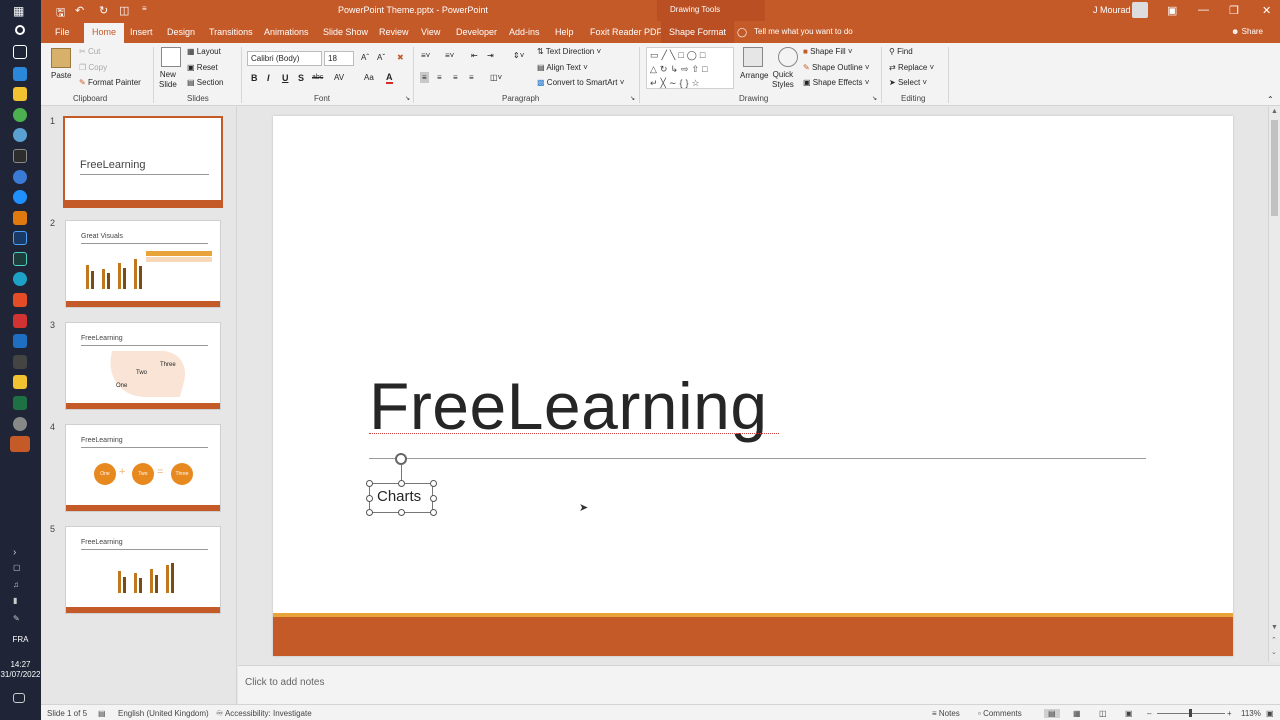 This screenshot has width=1280, height=720. What do you see at coordinates (1112, 10) in the screenshot?
I see `user-name: J Mourad` at bounding box center [1112, 10].